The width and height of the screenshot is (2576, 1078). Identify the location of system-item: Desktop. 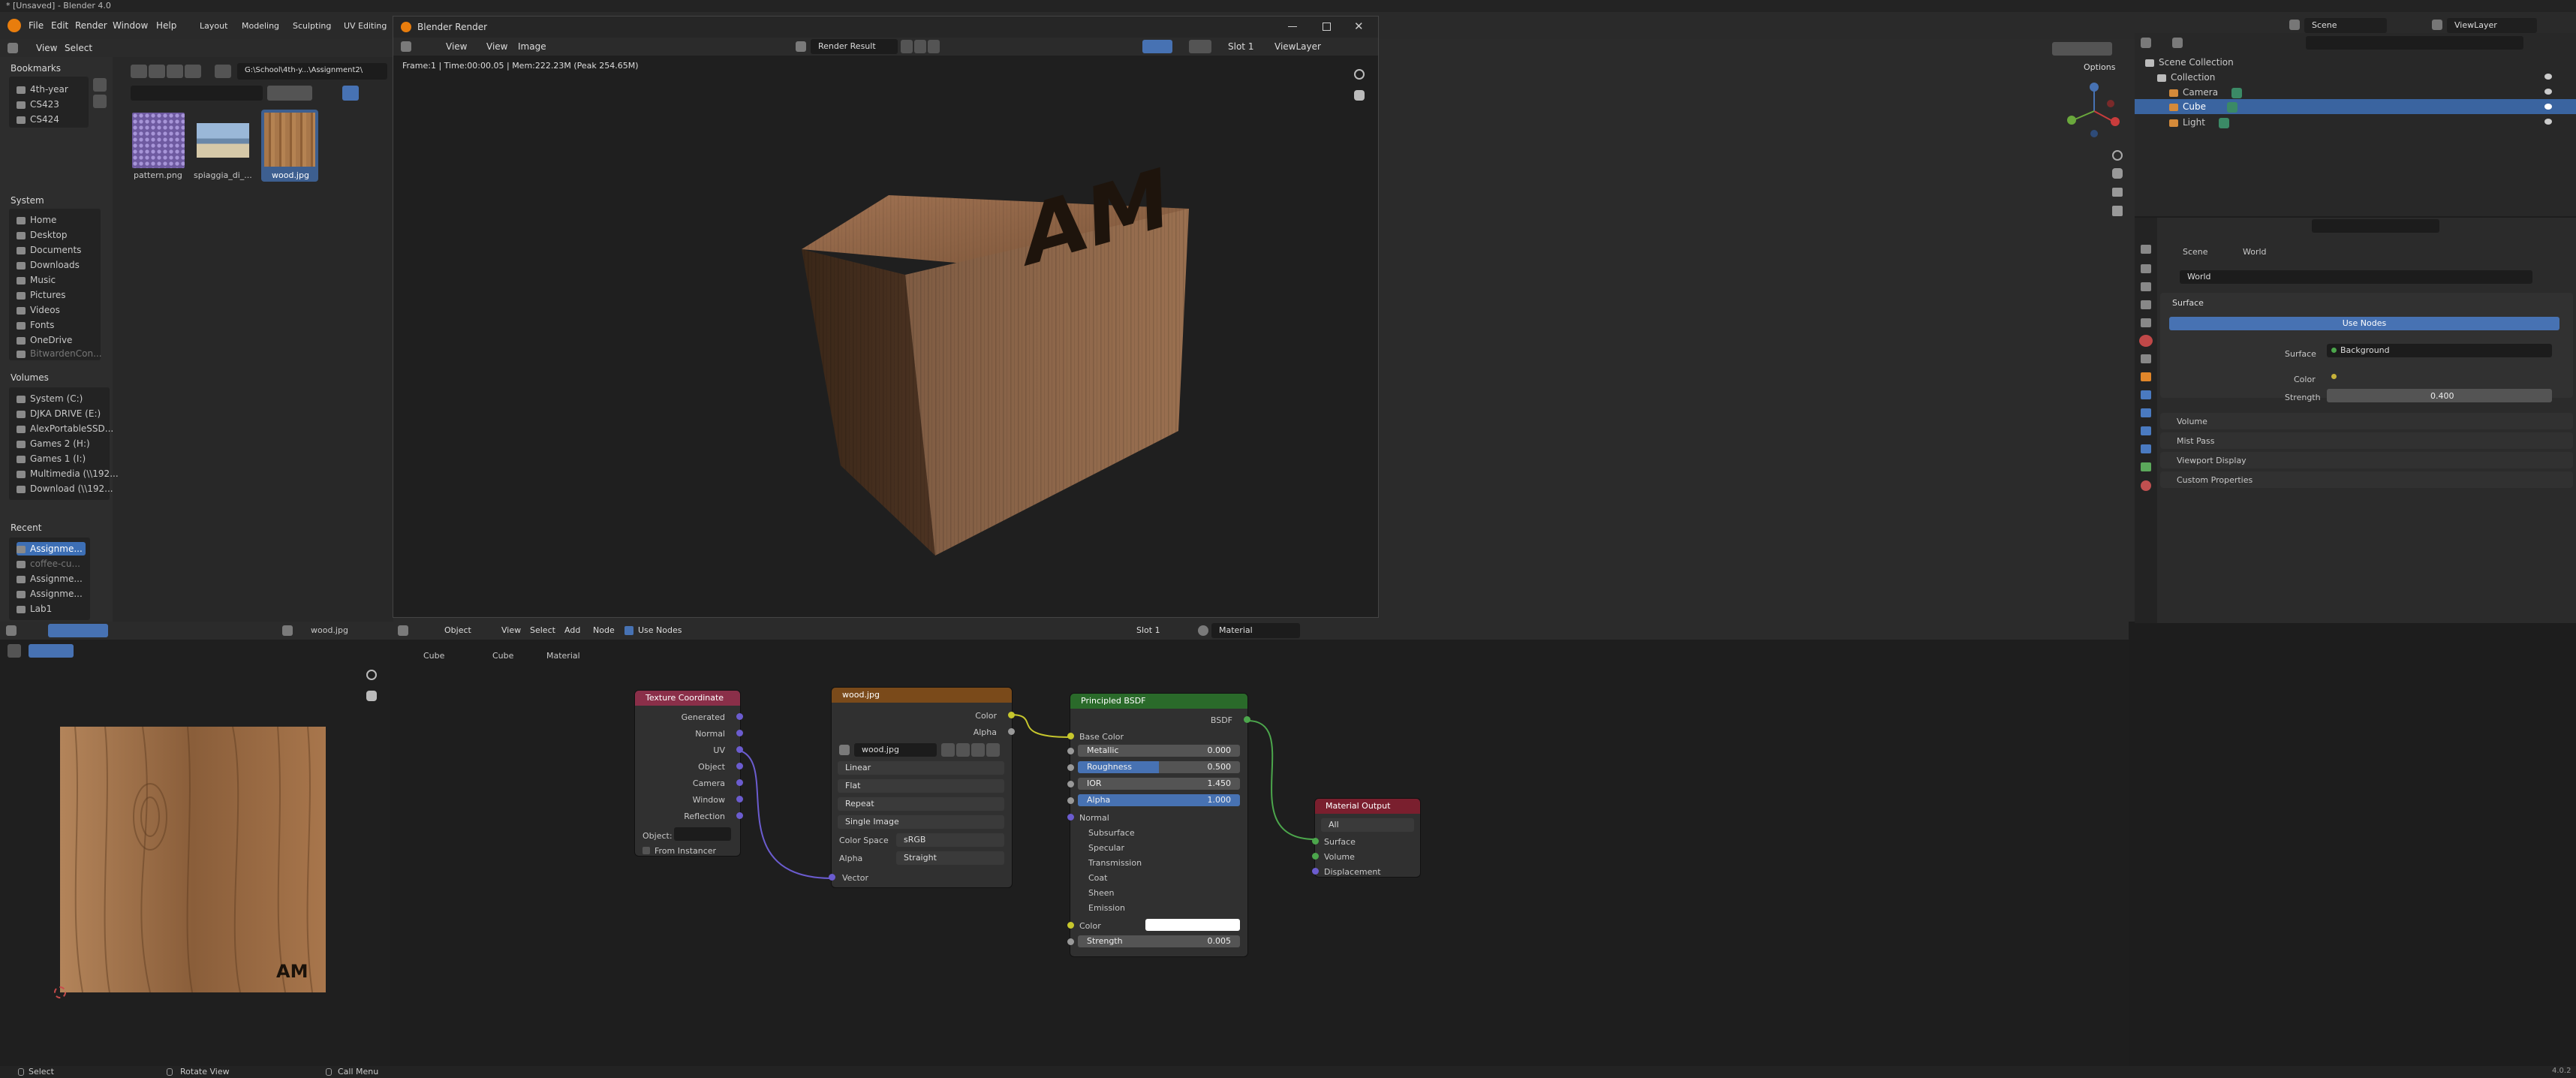
(42, 235).